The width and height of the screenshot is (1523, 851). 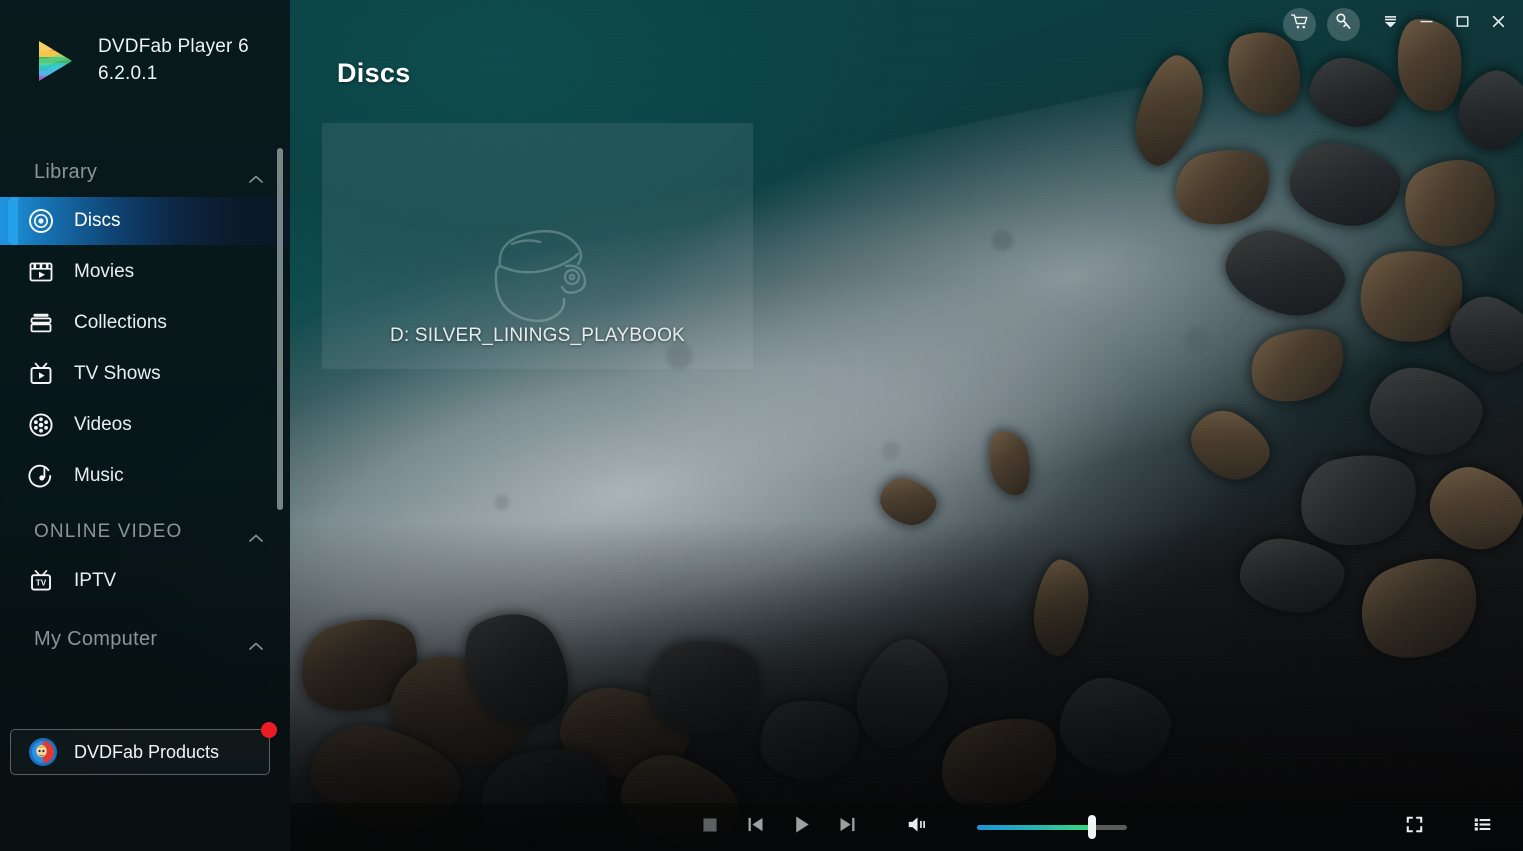 What do you see at coordinates (103, 424) in the screenshot?
I see `sidebar-item-label: Videos` at bounding box center [103, 424].